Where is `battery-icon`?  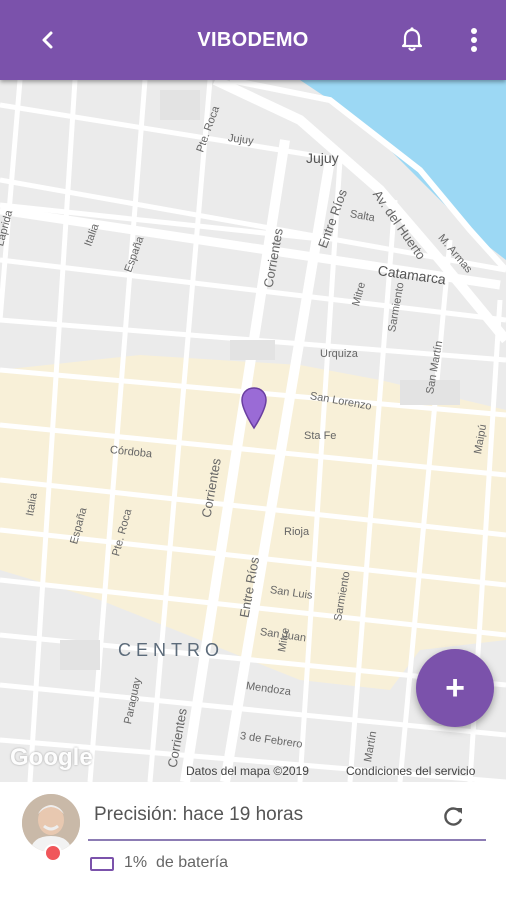 battery-icon is located at coordinates (102, 864).